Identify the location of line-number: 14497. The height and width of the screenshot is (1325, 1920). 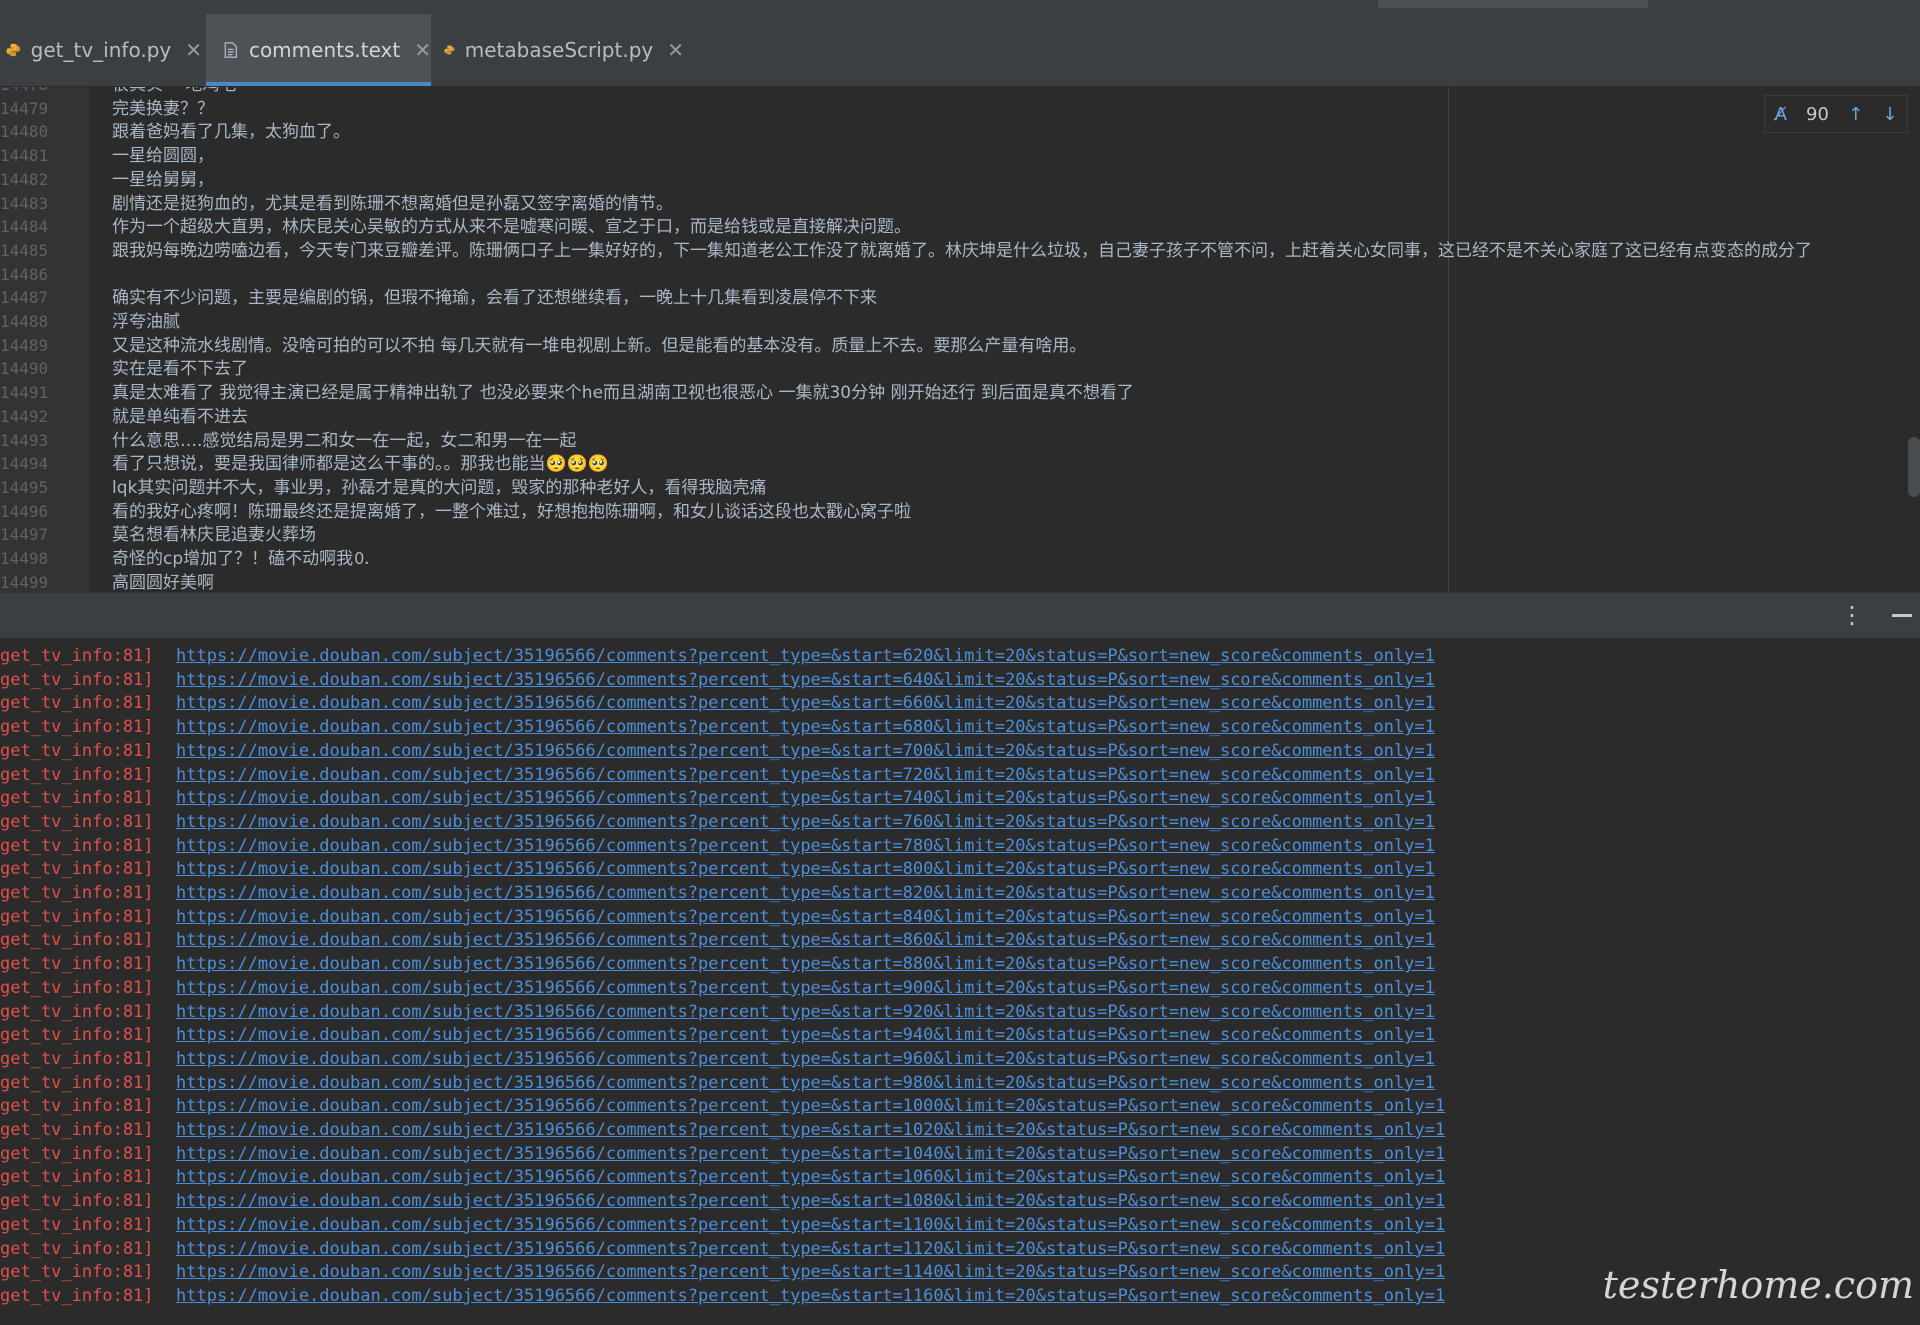
(24, 535).